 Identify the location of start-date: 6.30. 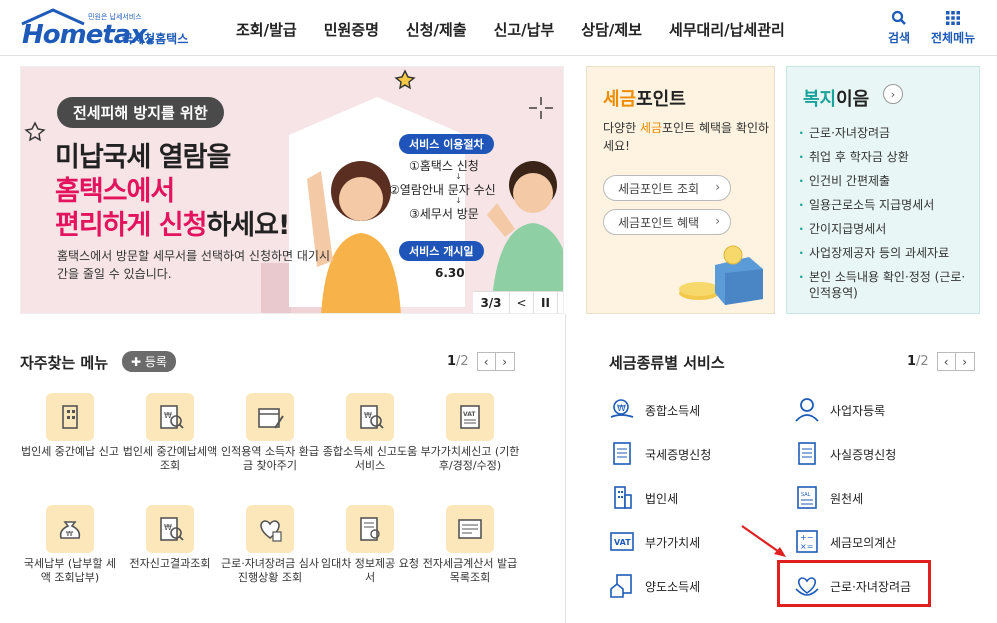
(450, 273).